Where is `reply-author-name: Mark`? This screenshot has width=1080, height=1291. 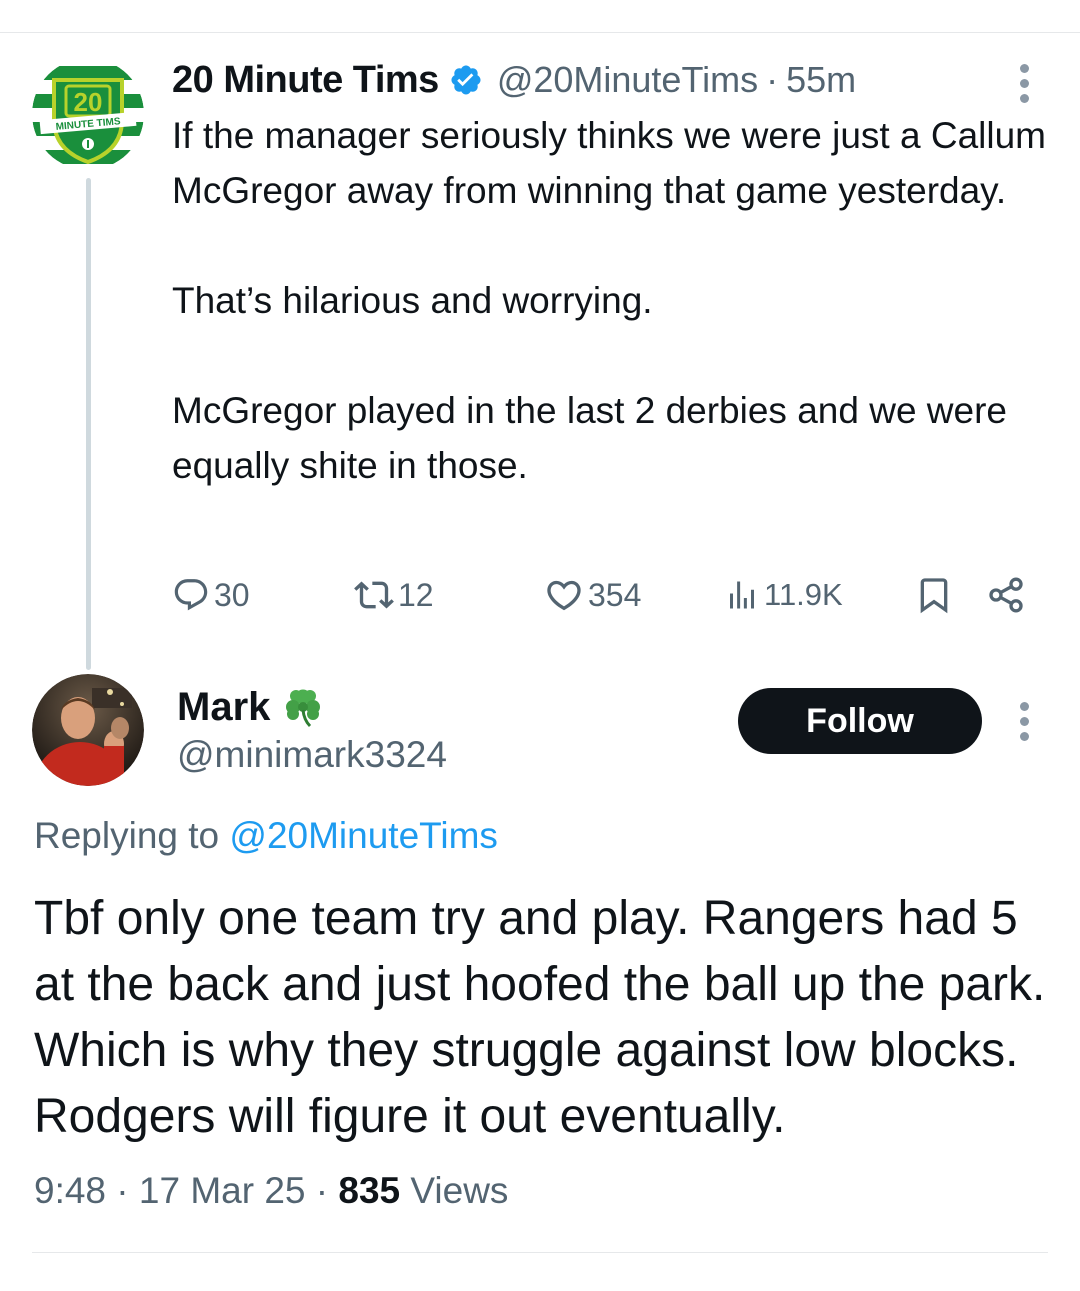
reply-author-name: Mark is located at coordinates (223, 707).